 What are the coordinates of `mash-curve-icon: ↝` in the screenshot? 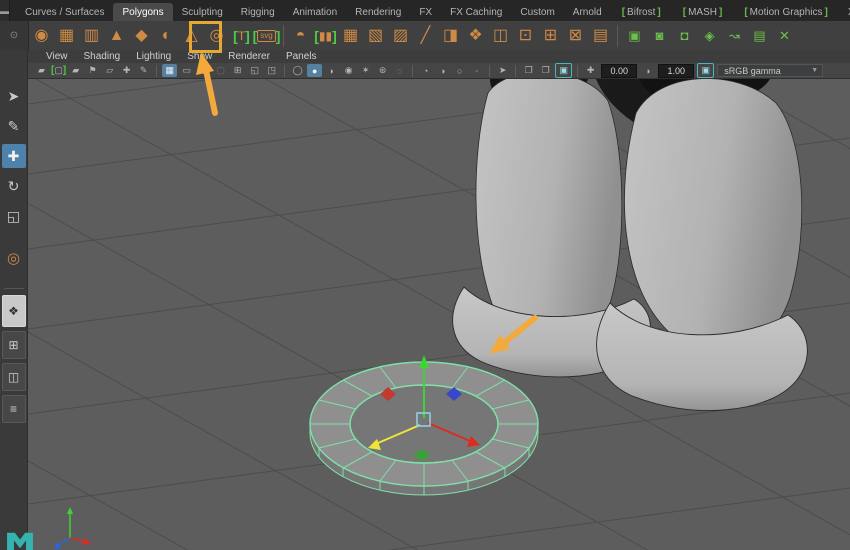 It's located at (734, 35).